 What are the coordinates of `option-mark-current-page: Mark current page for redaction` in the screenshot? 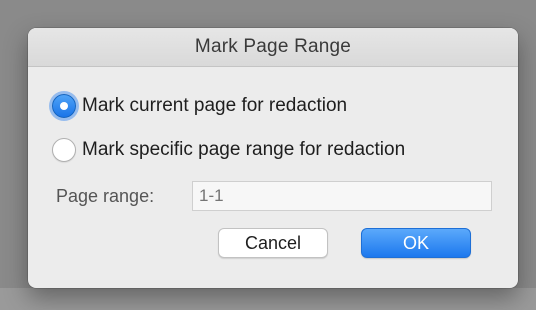 It's located at (199, 106).